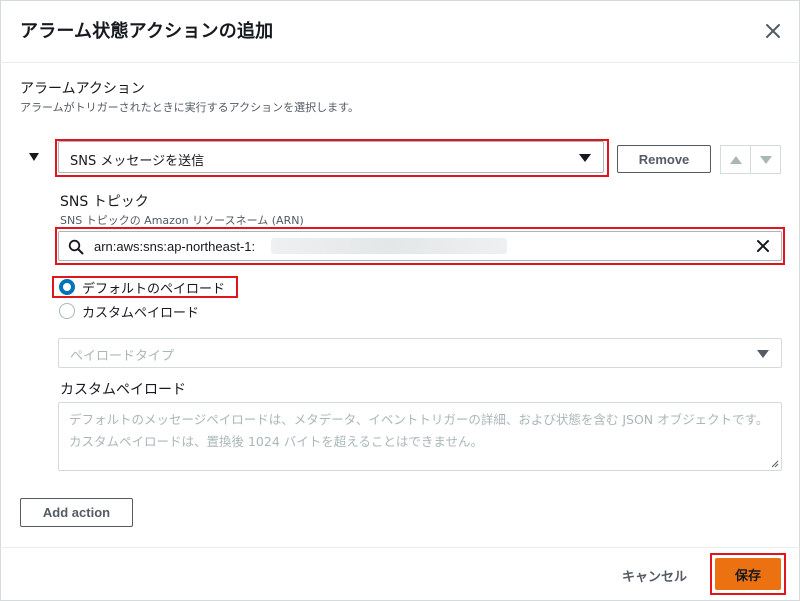  I want to click on search-icon, so click(76, 247).